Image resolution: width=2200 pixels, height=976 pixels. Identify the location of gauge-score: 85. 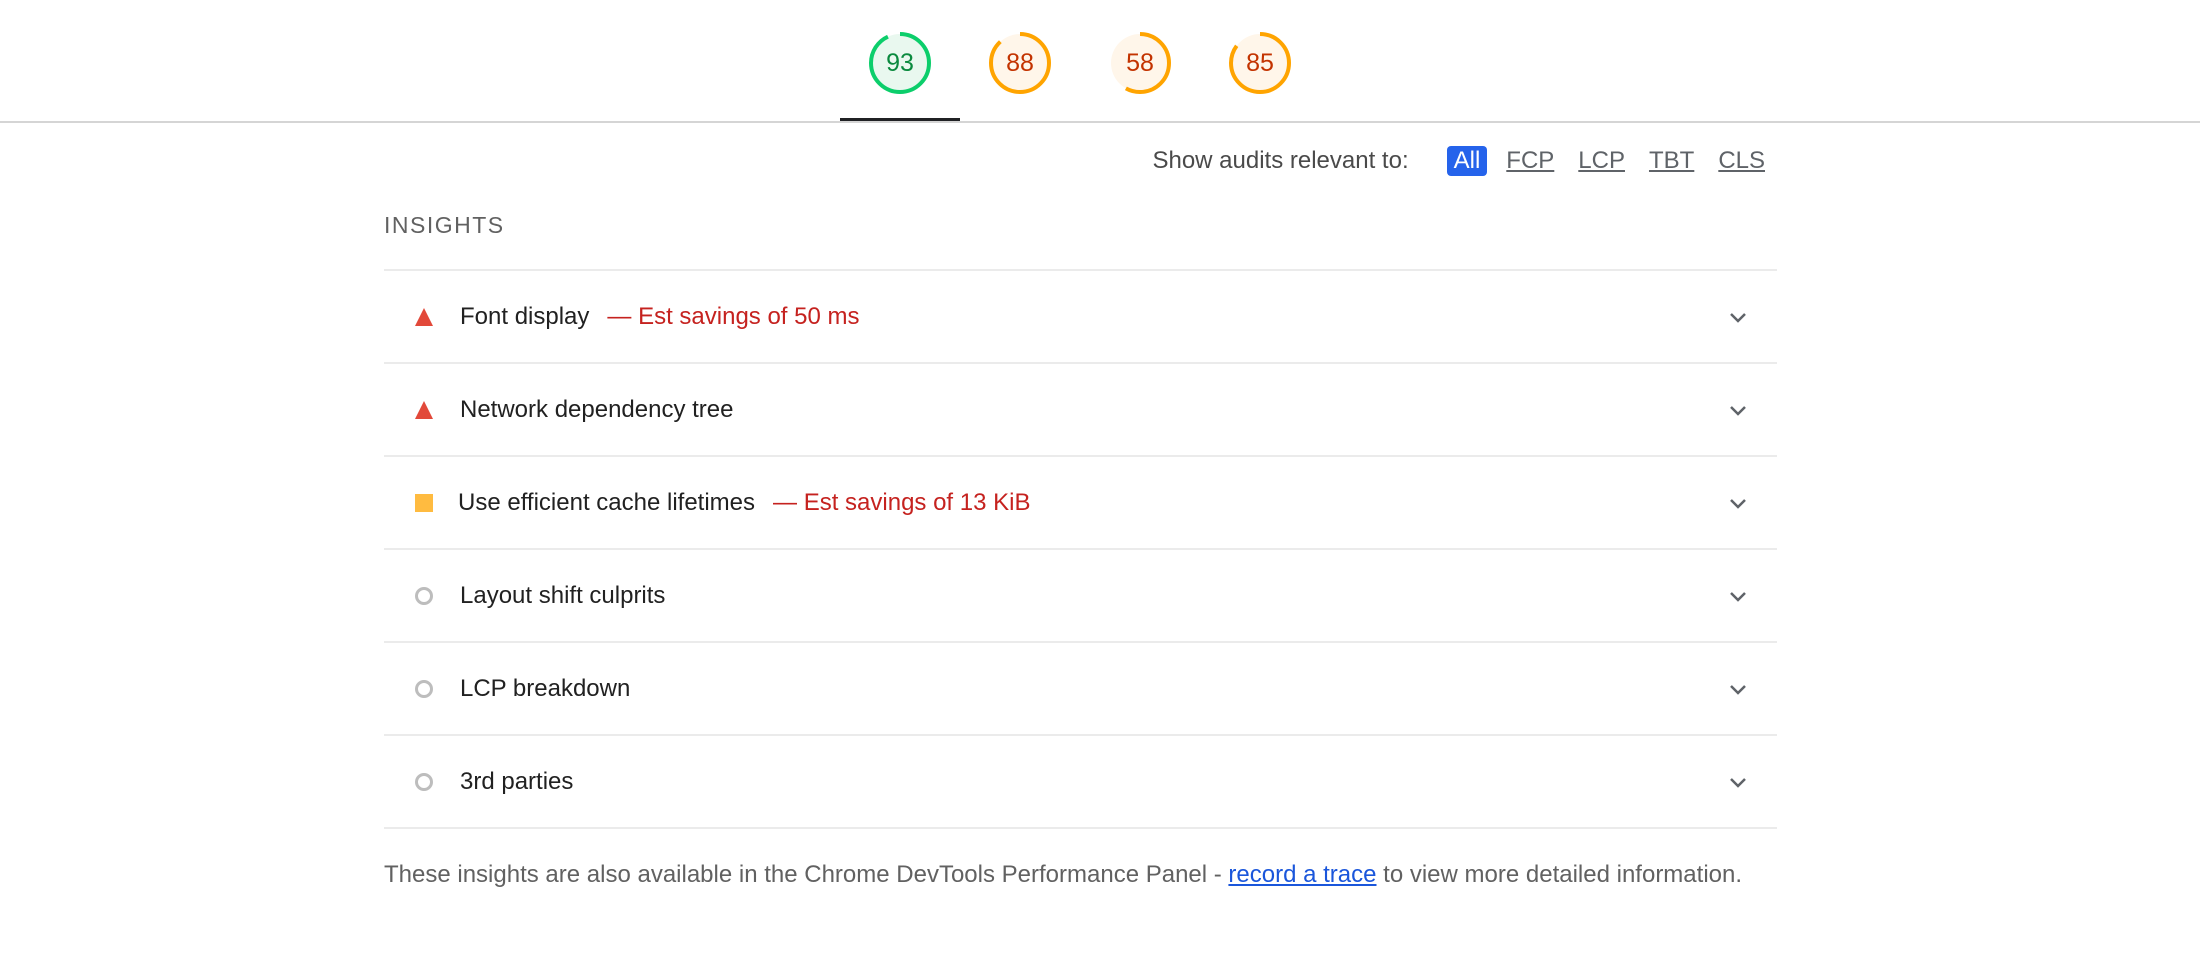
(1260, 63).